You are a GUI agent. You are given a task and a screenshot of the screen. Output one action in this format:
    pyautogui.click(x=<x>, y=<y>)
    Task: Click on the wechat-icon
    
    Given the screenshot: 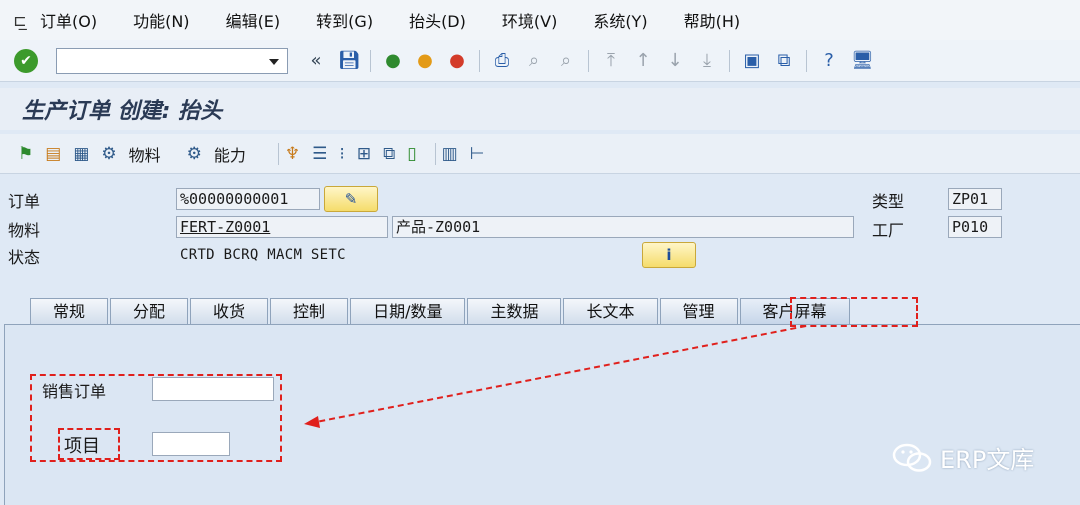 What is the action you would take?
    pyautogui.click(x=912, y=457)
    